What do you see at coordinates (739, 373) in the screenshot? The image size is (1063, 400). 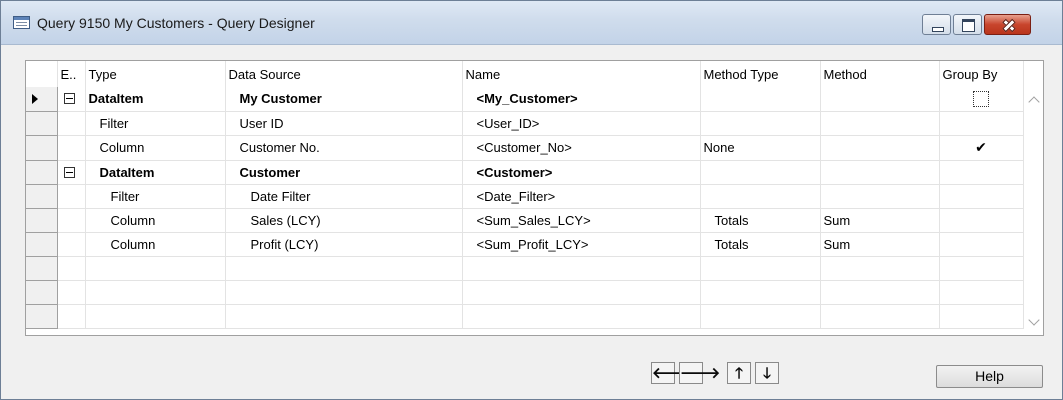 I see `move-up-button: 🡑` at bounding box center [739, 373].